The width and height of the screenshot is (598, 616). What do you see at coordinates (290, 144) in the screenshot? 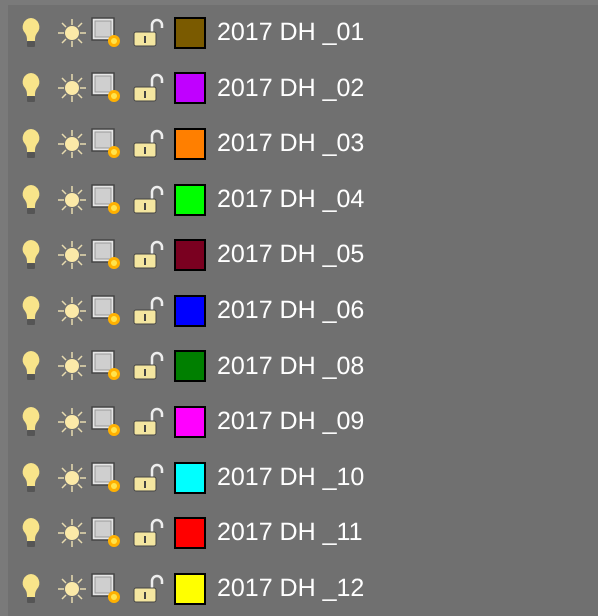
I see `layer-name: 2017 DH _03` at bounding box center [290, 144].